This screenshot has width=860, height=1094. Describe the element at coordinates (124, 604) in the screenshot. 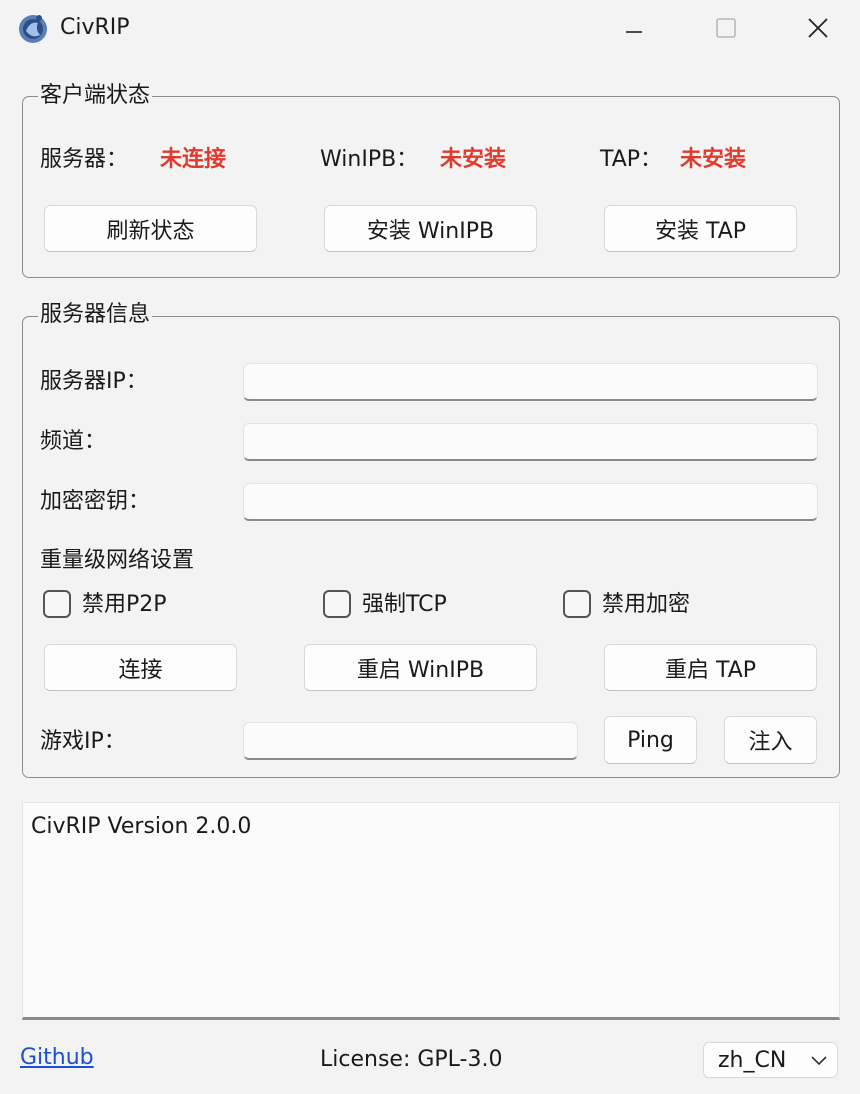

I see `disable-p2p-label: 禁用P2P` at that location.